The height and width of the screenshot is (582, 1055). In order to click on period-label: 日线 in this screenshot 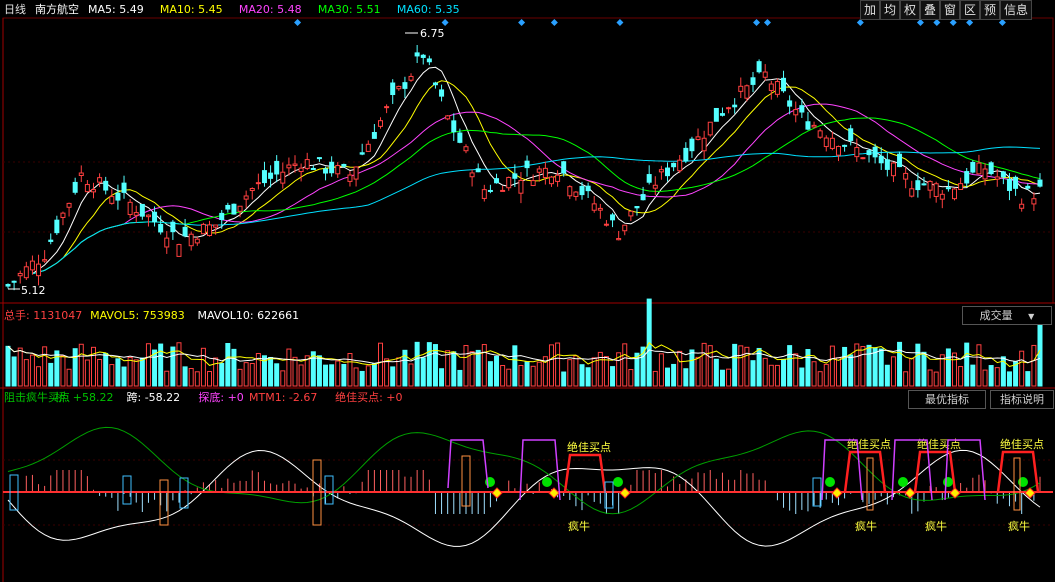, I will do `click(15, 9)`.